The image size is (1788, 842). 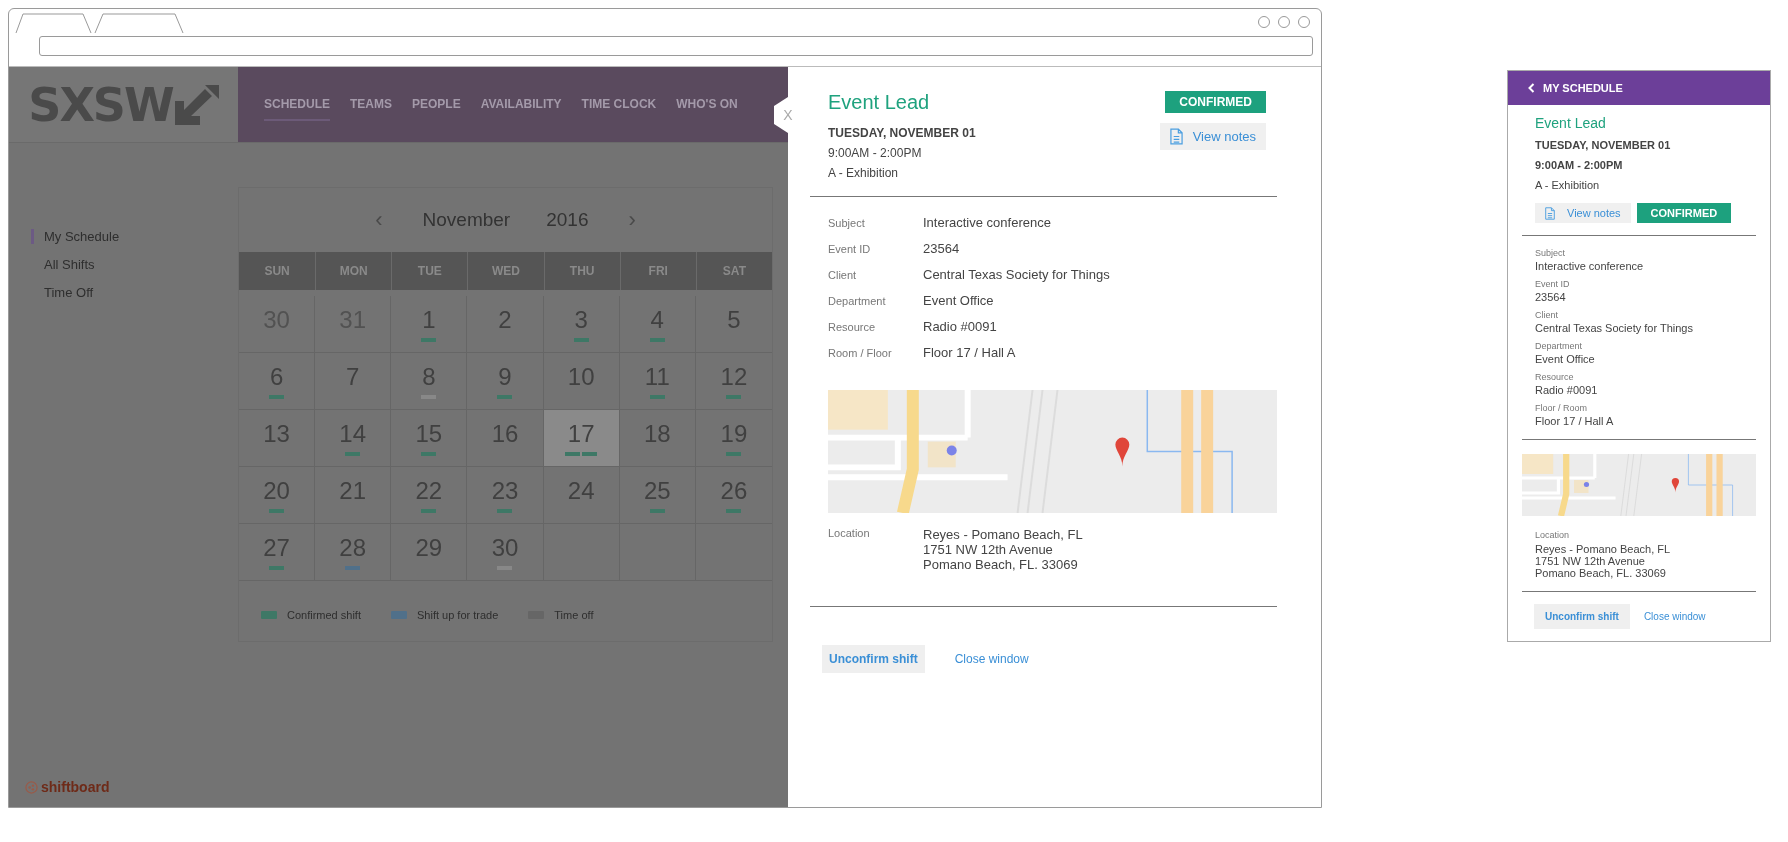 What do you see at coordinates (436, 104) in the screenshot?
I see `nav-tab: PEOPLE` at bounding box center [436, 104].